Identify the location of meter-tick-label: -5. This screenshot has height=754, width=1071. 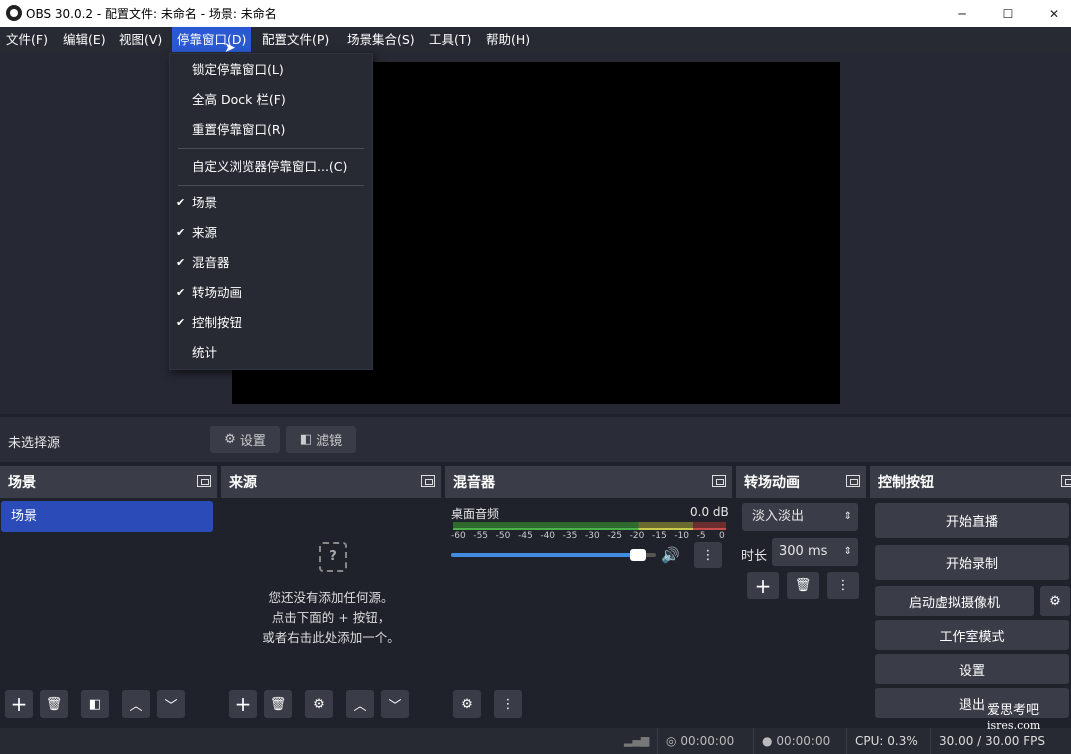
(701, 536).